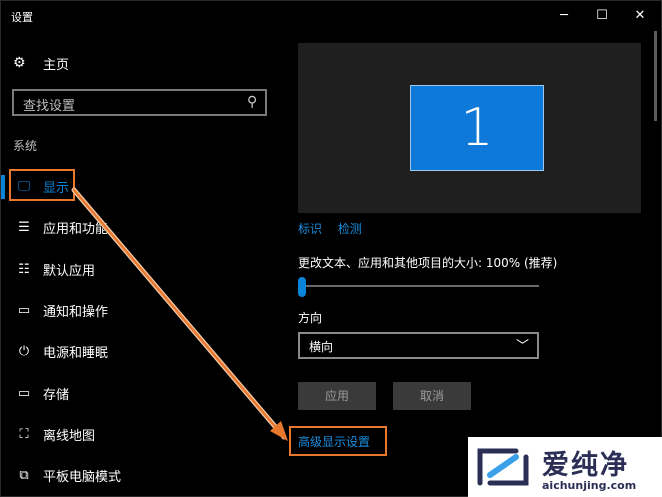 This screenshot has height=497, width=662. I want to click on highlight-box-advanced, so click(338, 441).